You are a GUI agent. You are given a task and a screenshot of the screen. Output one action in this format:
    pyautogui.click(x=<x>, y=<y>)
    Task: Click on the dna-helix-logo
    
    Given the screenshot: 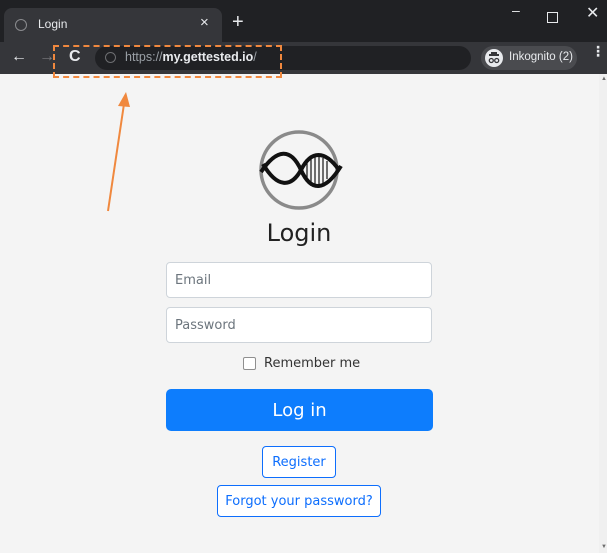 What is the action you would take?
    pyautogui.click(x=301, y=170)
    